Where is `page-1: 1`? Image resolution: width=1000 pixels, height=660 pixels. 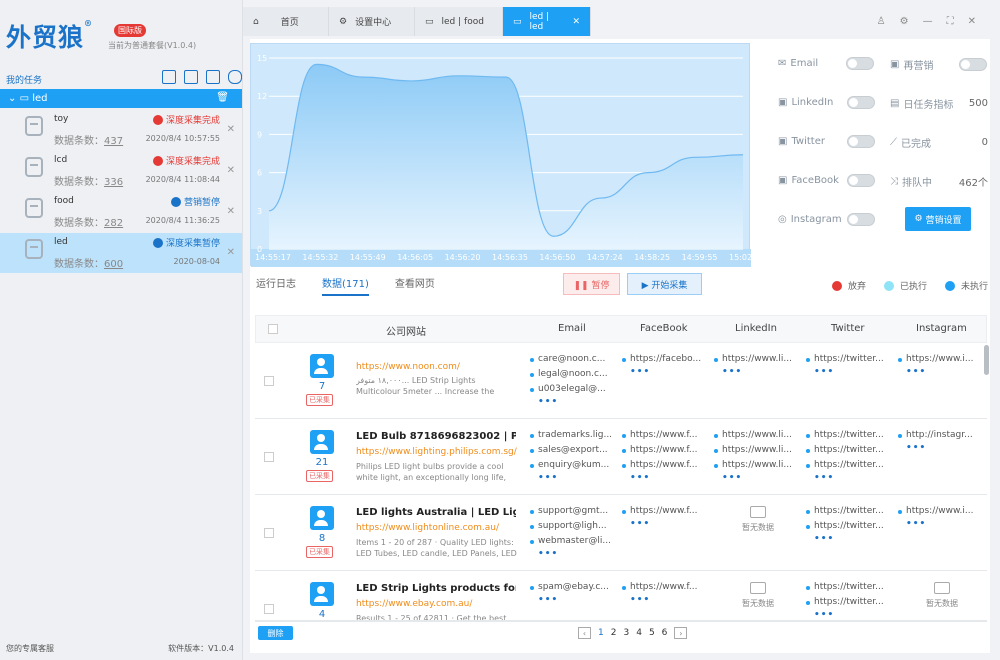 page-1: 1 is located at coordinates (601, 633).